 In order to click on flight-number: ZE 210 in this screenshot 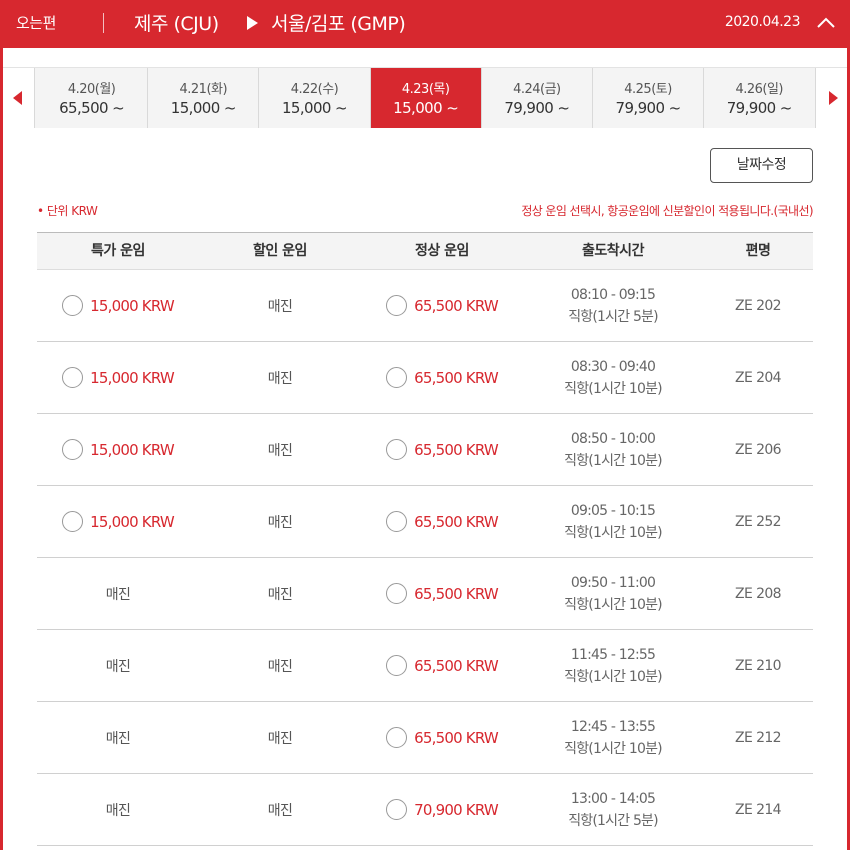, I will do `click(758, 665)`.